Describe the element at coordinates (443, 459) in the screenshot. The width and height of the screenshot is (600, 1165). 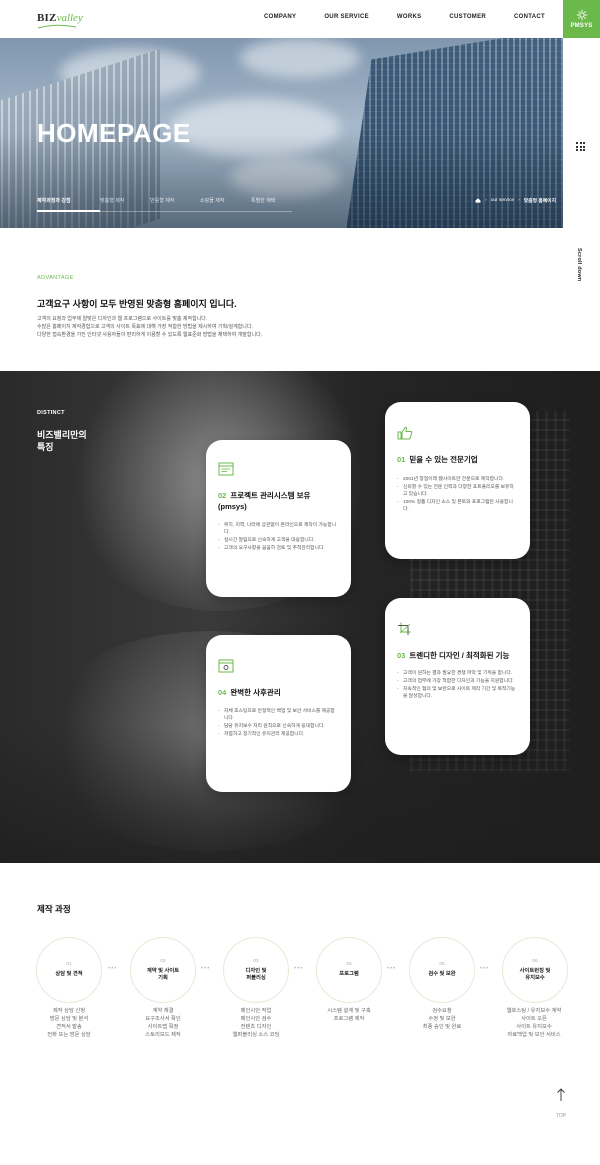
I see `feature-card-title-text: 믿을 수 있는 전문기업` at that location.